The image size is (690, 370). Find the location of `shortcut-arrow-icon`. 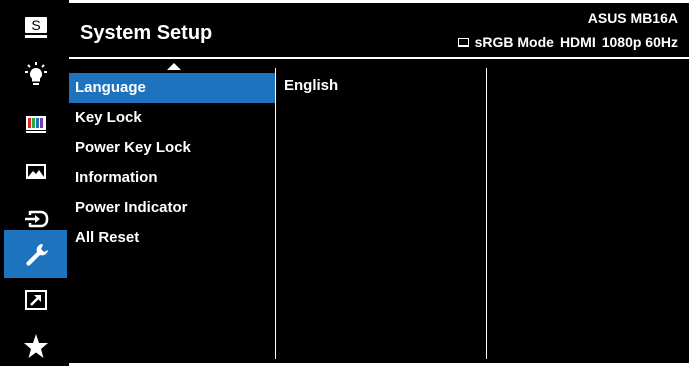

shortcut-arrow-icon is located at coordinates (35, 300).